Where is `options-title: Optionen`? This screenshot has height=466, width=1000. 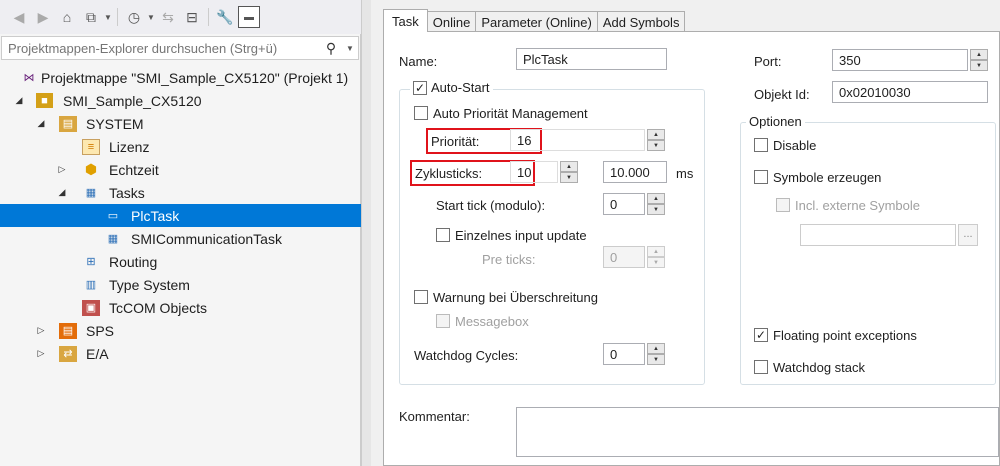
options-title: Optionen is located at coordinates (775, 121).